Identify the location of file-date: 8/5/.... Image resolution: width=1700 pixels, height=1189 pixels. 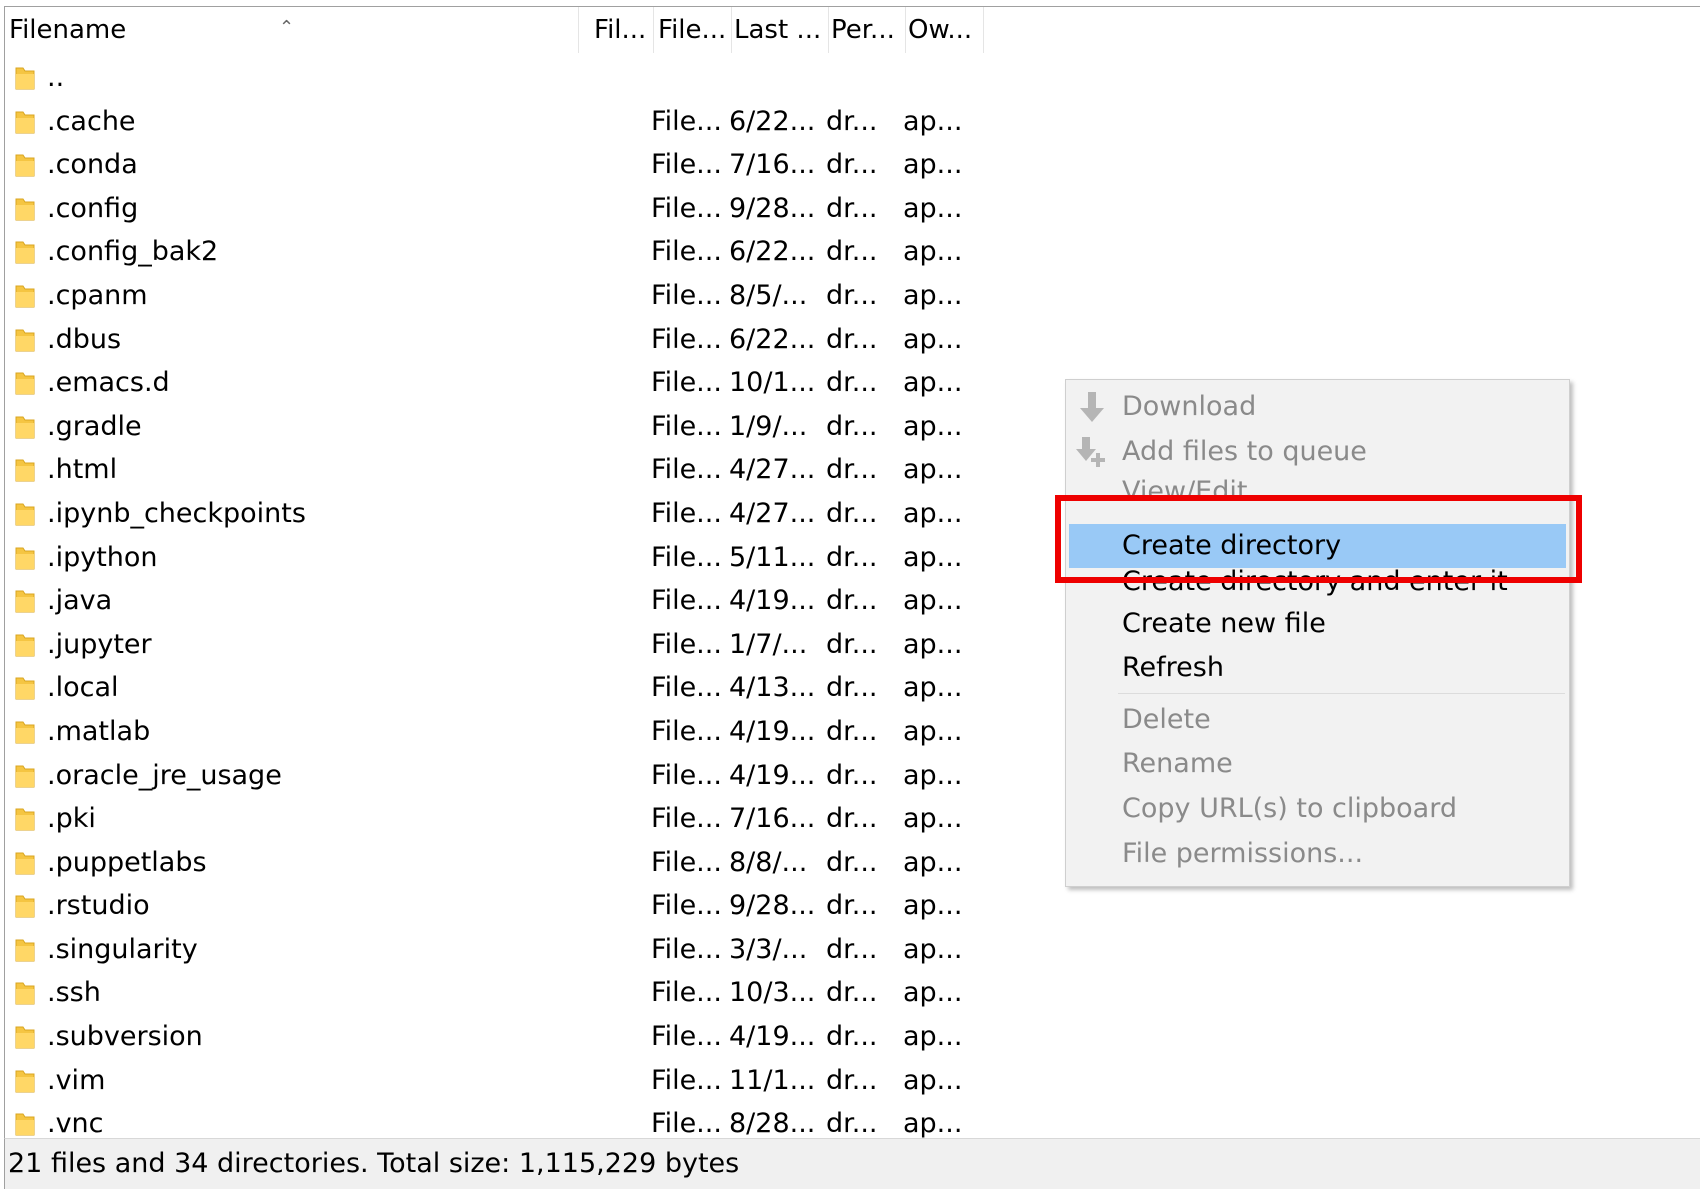
(768, 295).